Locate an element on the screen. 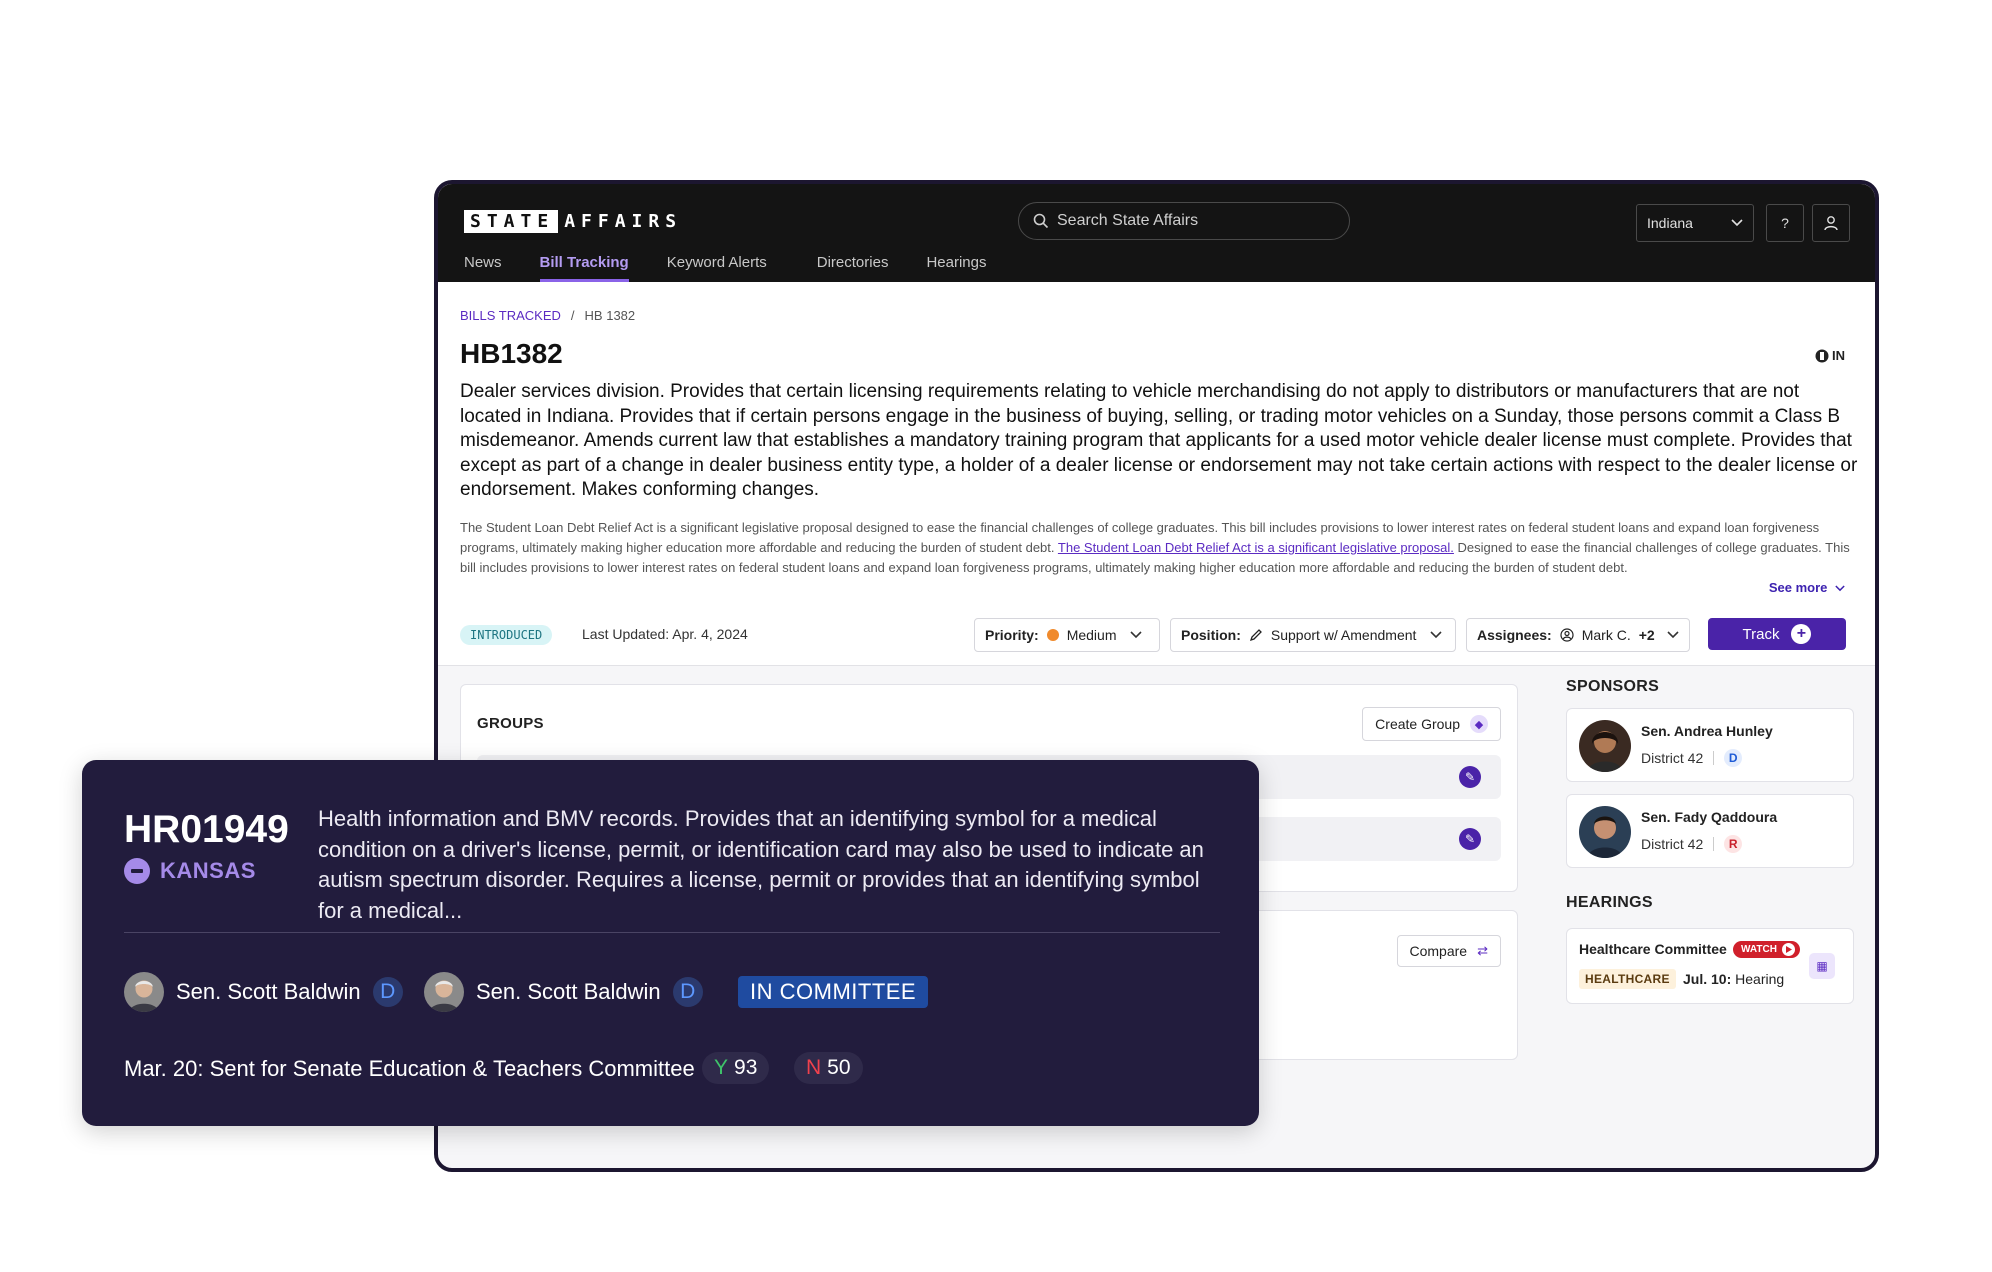  logo: STATE AFFAIRS is located at coordinates (573, 221).